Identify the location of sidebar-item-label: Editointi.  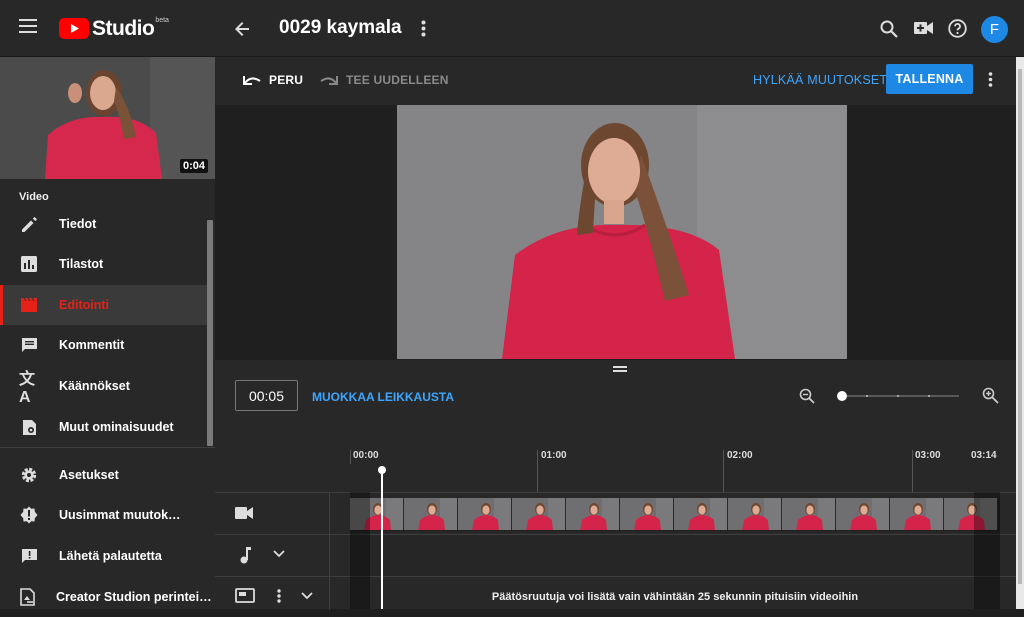
(84, 305).